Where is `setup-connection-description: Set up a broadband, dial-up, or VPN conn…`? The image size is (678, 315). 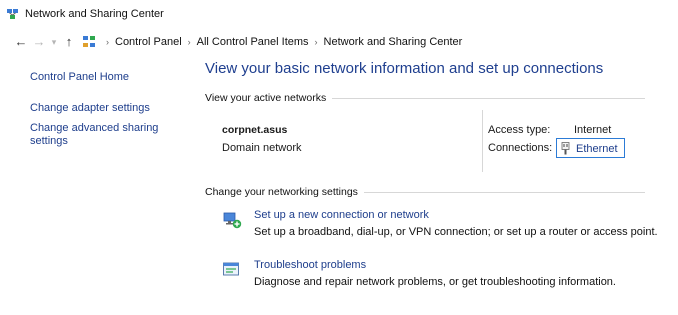
setup-connection-description: Set up a broadband, dial-up, or VPN conn… is located at coordinates (456, 232).